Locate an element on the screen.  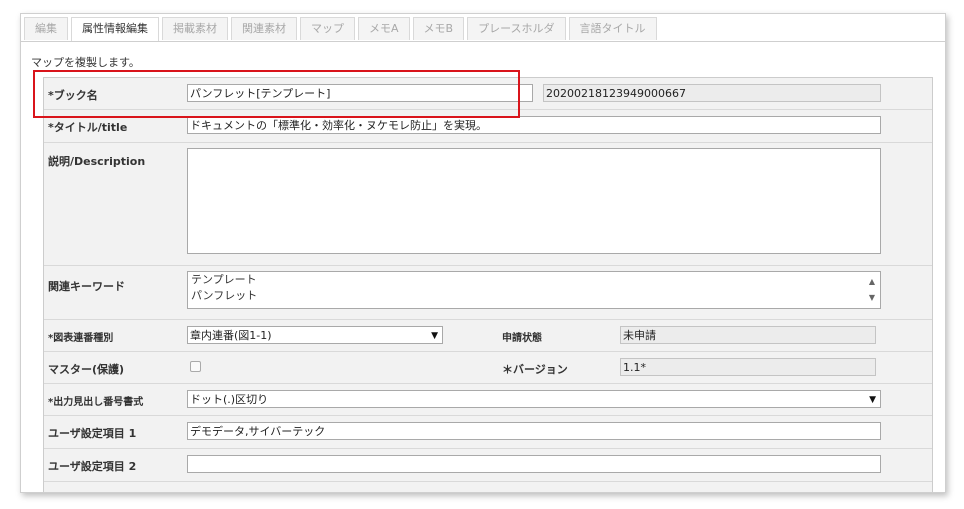
tab-placeholder: プレースホルダ is located at coordinates (516, 28).